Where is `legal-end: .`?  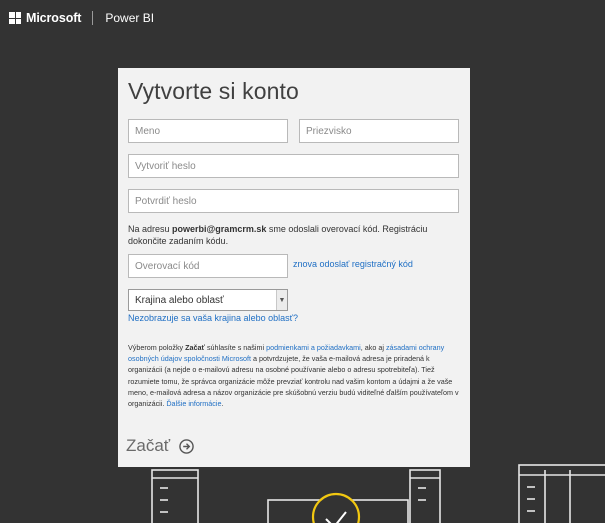 legal-end: . is located at coordinates (222, 404).